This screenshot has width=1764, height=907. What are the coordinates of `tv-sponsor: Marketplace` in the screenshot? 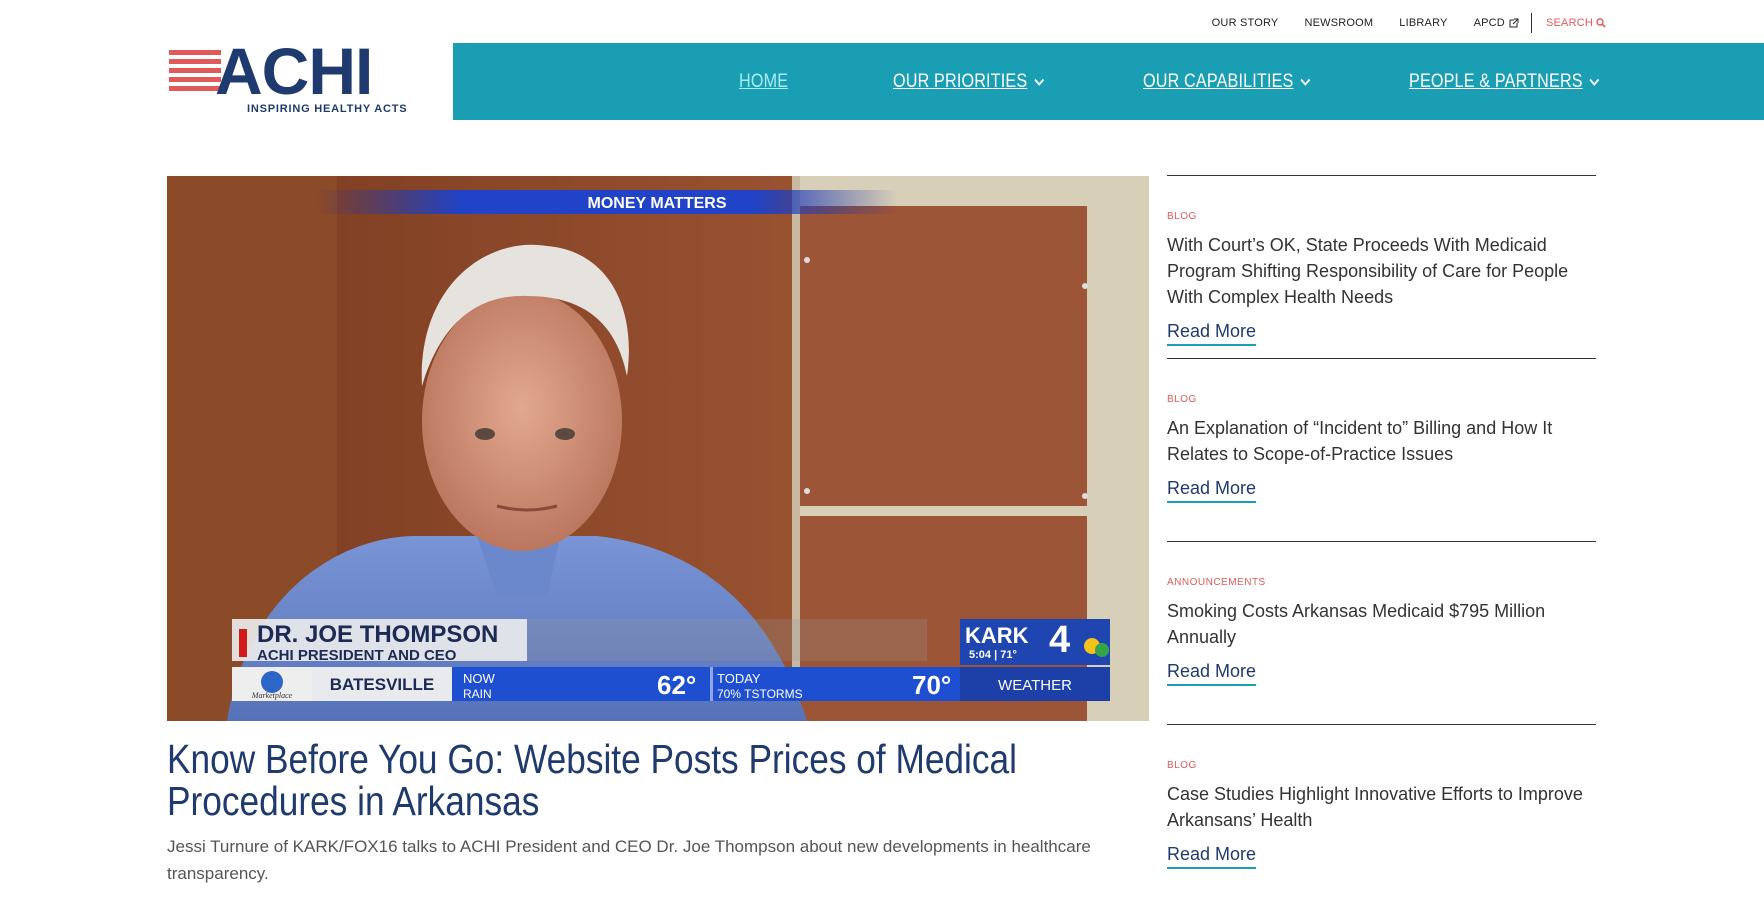 It's located at (272, 695).